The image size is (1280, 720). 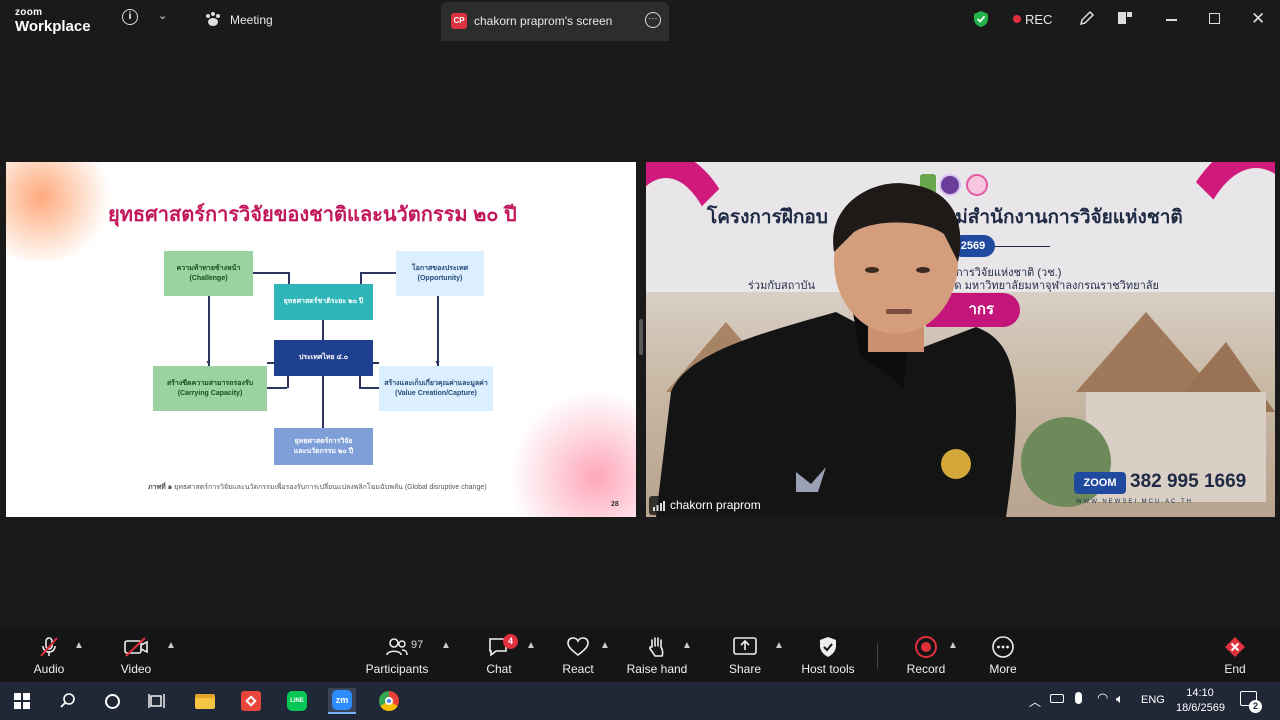 What do you see at coordinates (640, 701) in the screenshot?
I see `windows-taskbar: LINE zm ︿ ◠ 🔈︎ ENG 14:10 18/6/2569 2` at bounding box center [640, 701].